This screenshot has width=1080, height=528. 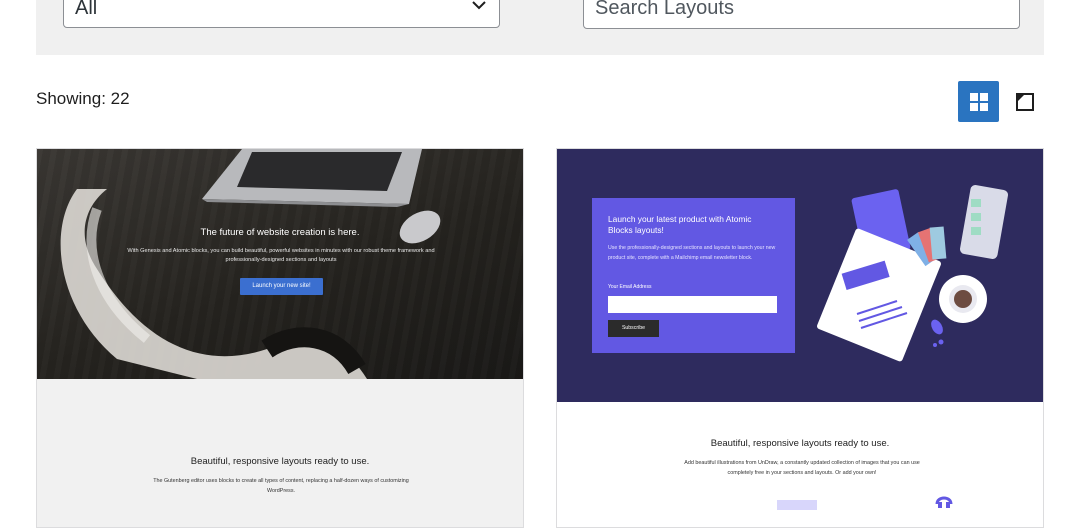 I want to click on grid-view-button, so click(x=978, y=101).